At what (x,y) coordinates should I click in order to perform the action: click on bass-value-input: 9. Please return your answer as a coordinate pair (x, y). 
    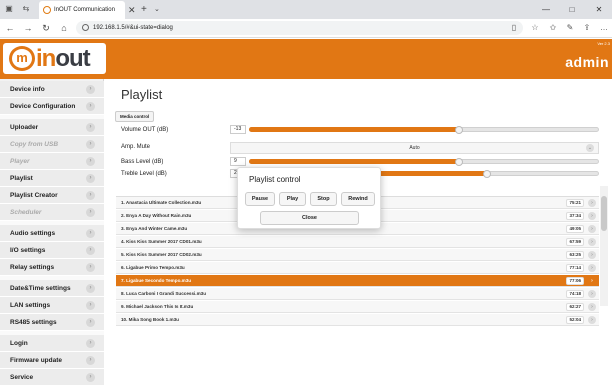
    Looking at the image, I should click on (238, 161).